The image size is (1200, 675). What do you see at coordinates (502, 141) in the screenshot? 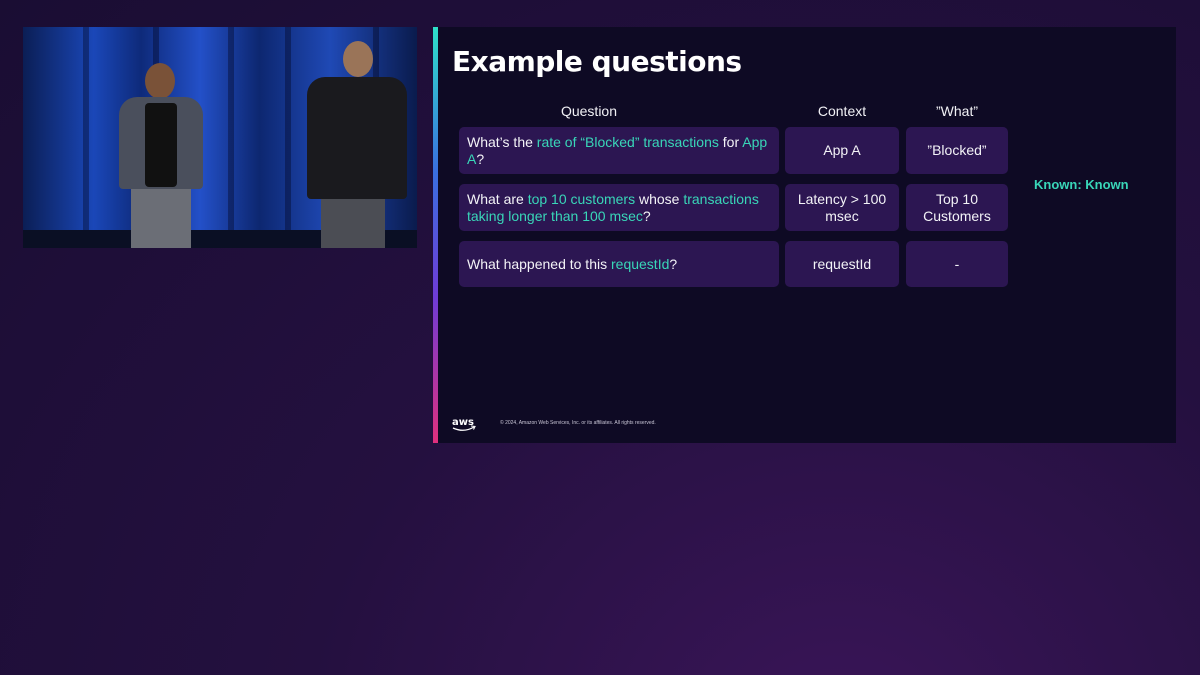
I see `question-segment: What’s the` at bounding box center [502, 141].